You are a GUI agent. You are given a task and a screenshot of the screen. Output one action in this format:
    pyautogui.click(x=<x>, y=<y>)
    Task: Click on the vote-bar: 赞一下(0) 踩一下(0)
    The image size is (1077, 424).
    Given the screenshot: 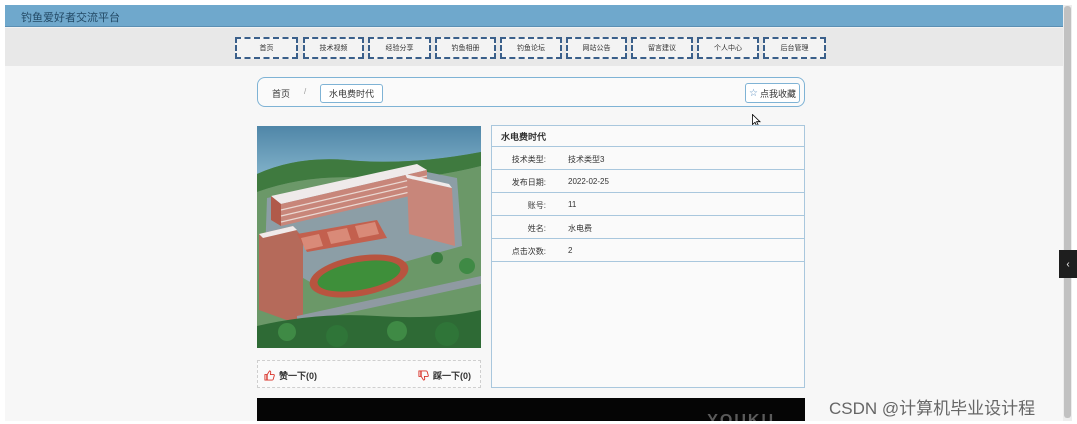 What is the action you would take?
    pyautogui.click(x=369, y=374)
    